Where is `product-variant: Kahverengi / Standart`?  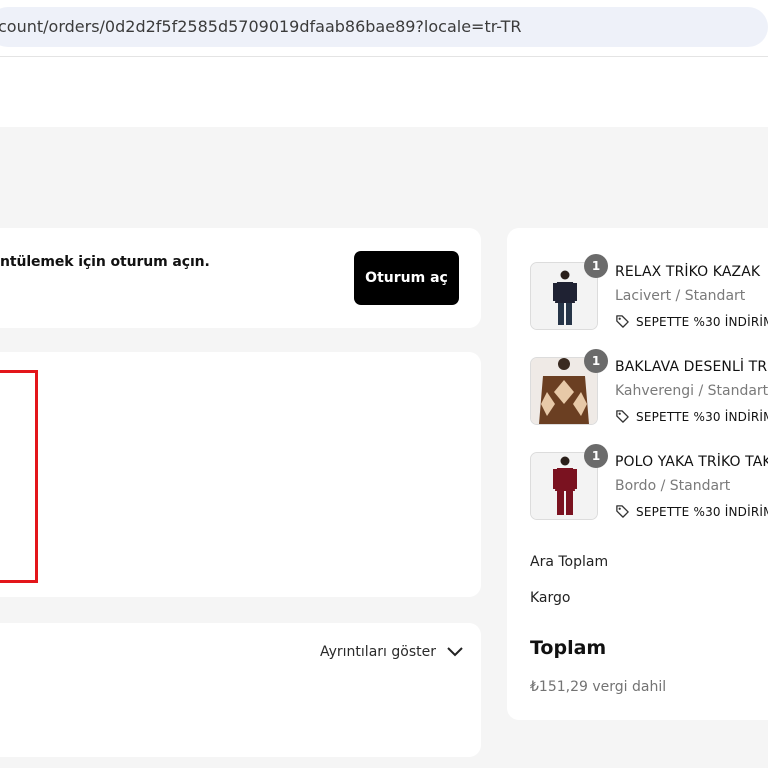
product-variant: Kahverengi / Standart is located at coordinates (691, 391).